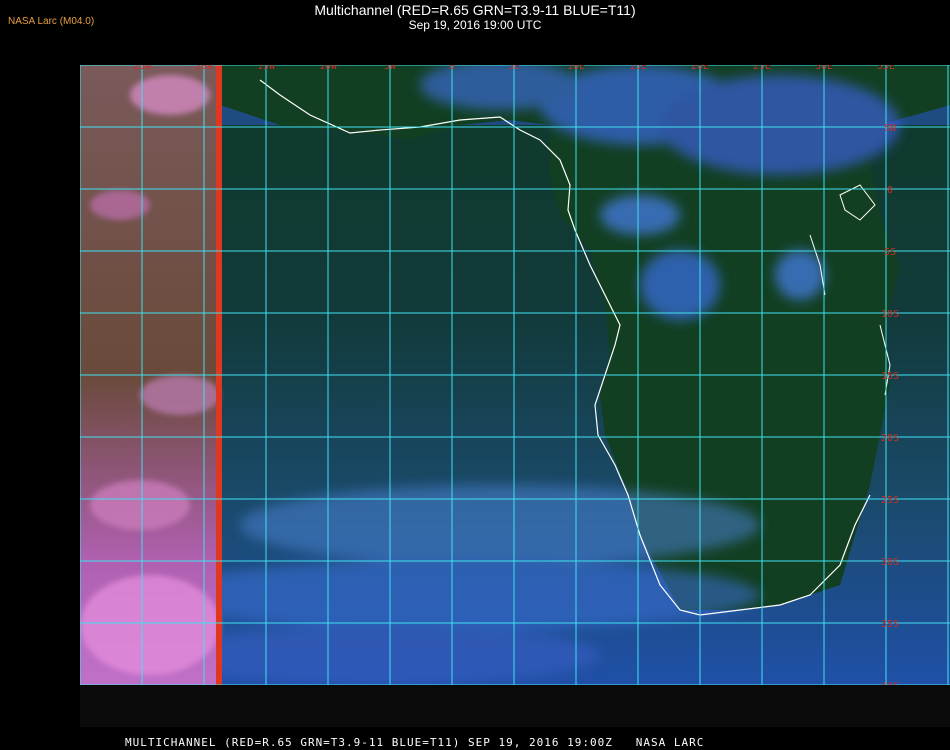 The height and width of the screenshot is (750, 950). What do you see at coordinates (142, 68) in the screenshot?
I see `longitude-label: 25W` at bounding box center [142, 68].